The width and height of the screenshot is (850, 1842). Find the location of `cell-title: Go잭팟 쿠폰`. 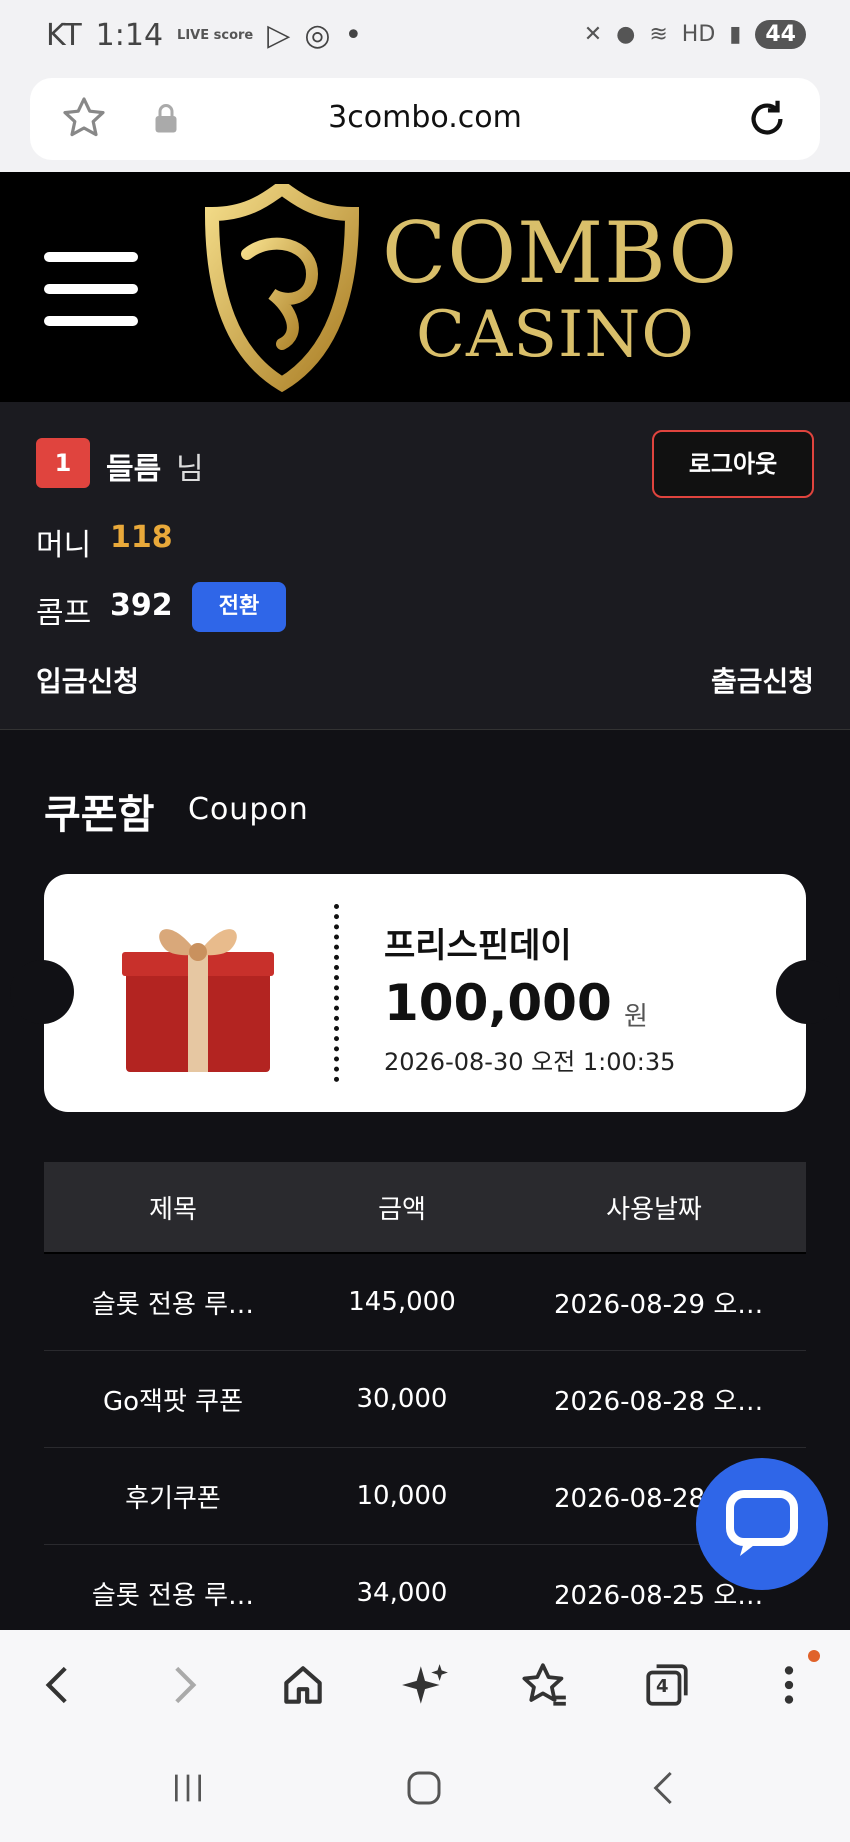

cell-title: Go잭팟 쿠폰 is located at coordinates (173, 1401).